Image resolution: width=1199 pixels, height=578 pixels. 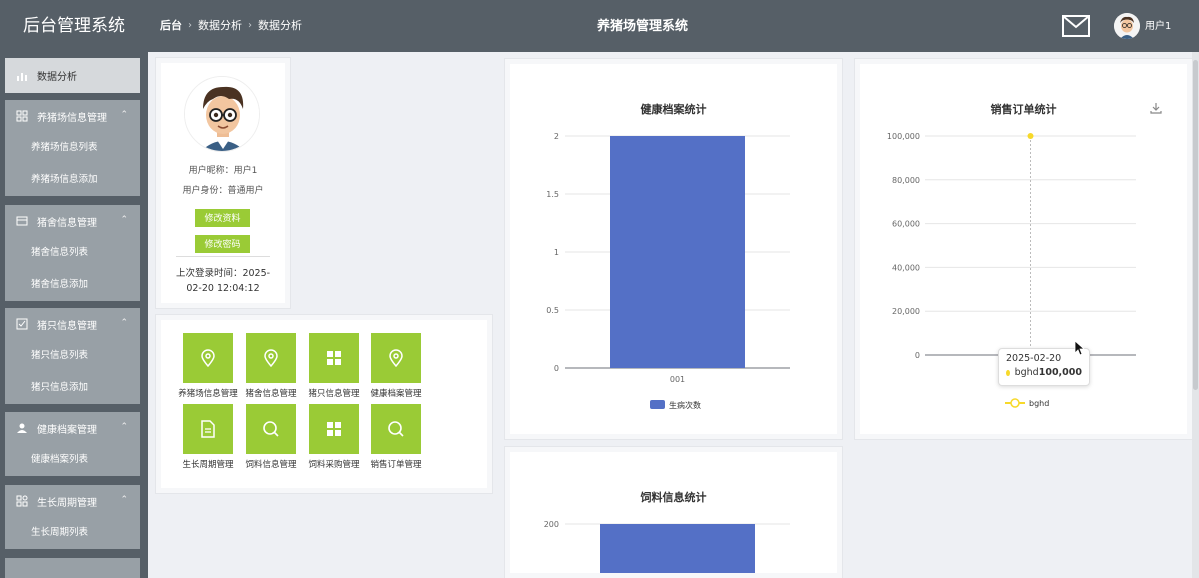 I want to click on profile-nickname: 用户昵称：用户1, so click(x=223, y=171).